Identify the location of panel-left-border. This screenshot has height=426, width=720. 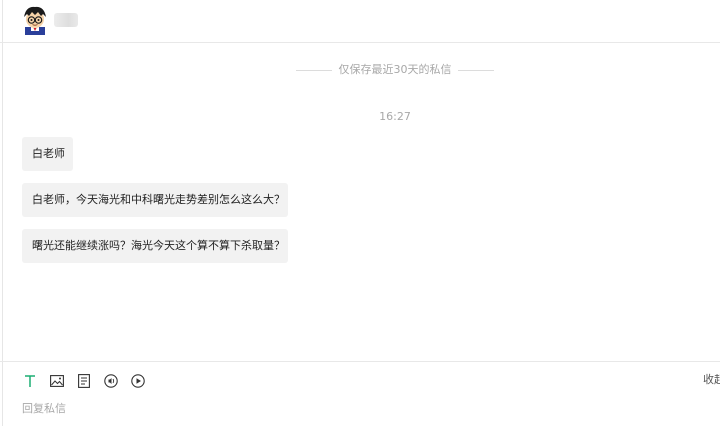
(2, 213).